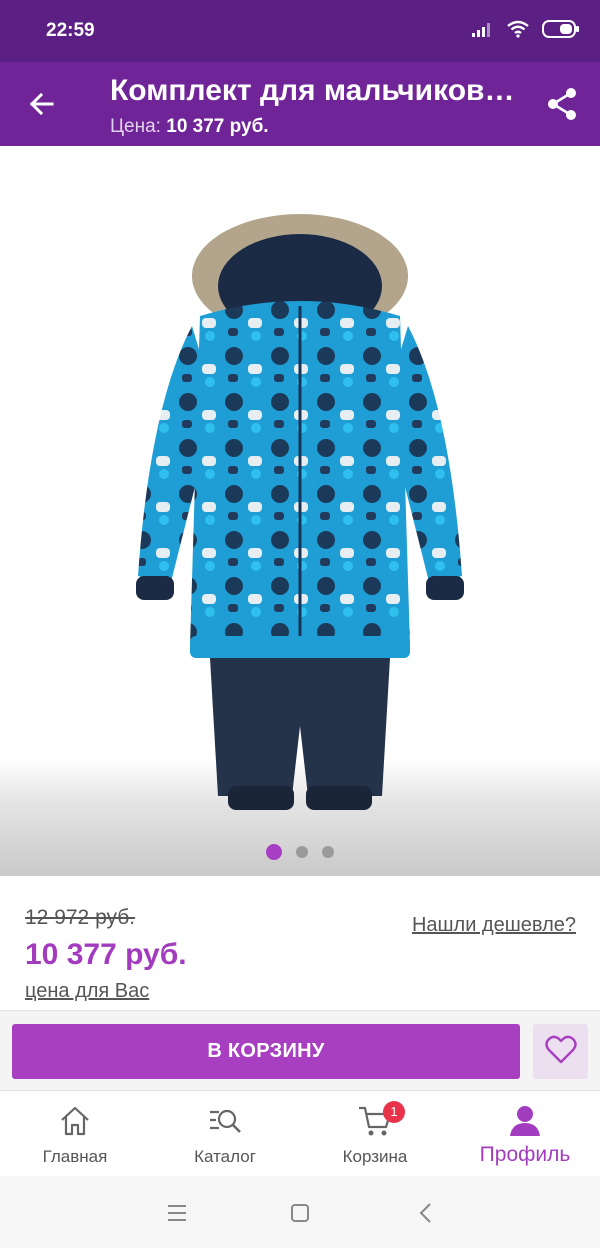 This screenshot has height=1248, width=600. Describe the element at coordinates (518, 29) in the screenshot. I see `wifi-icon` at that location.